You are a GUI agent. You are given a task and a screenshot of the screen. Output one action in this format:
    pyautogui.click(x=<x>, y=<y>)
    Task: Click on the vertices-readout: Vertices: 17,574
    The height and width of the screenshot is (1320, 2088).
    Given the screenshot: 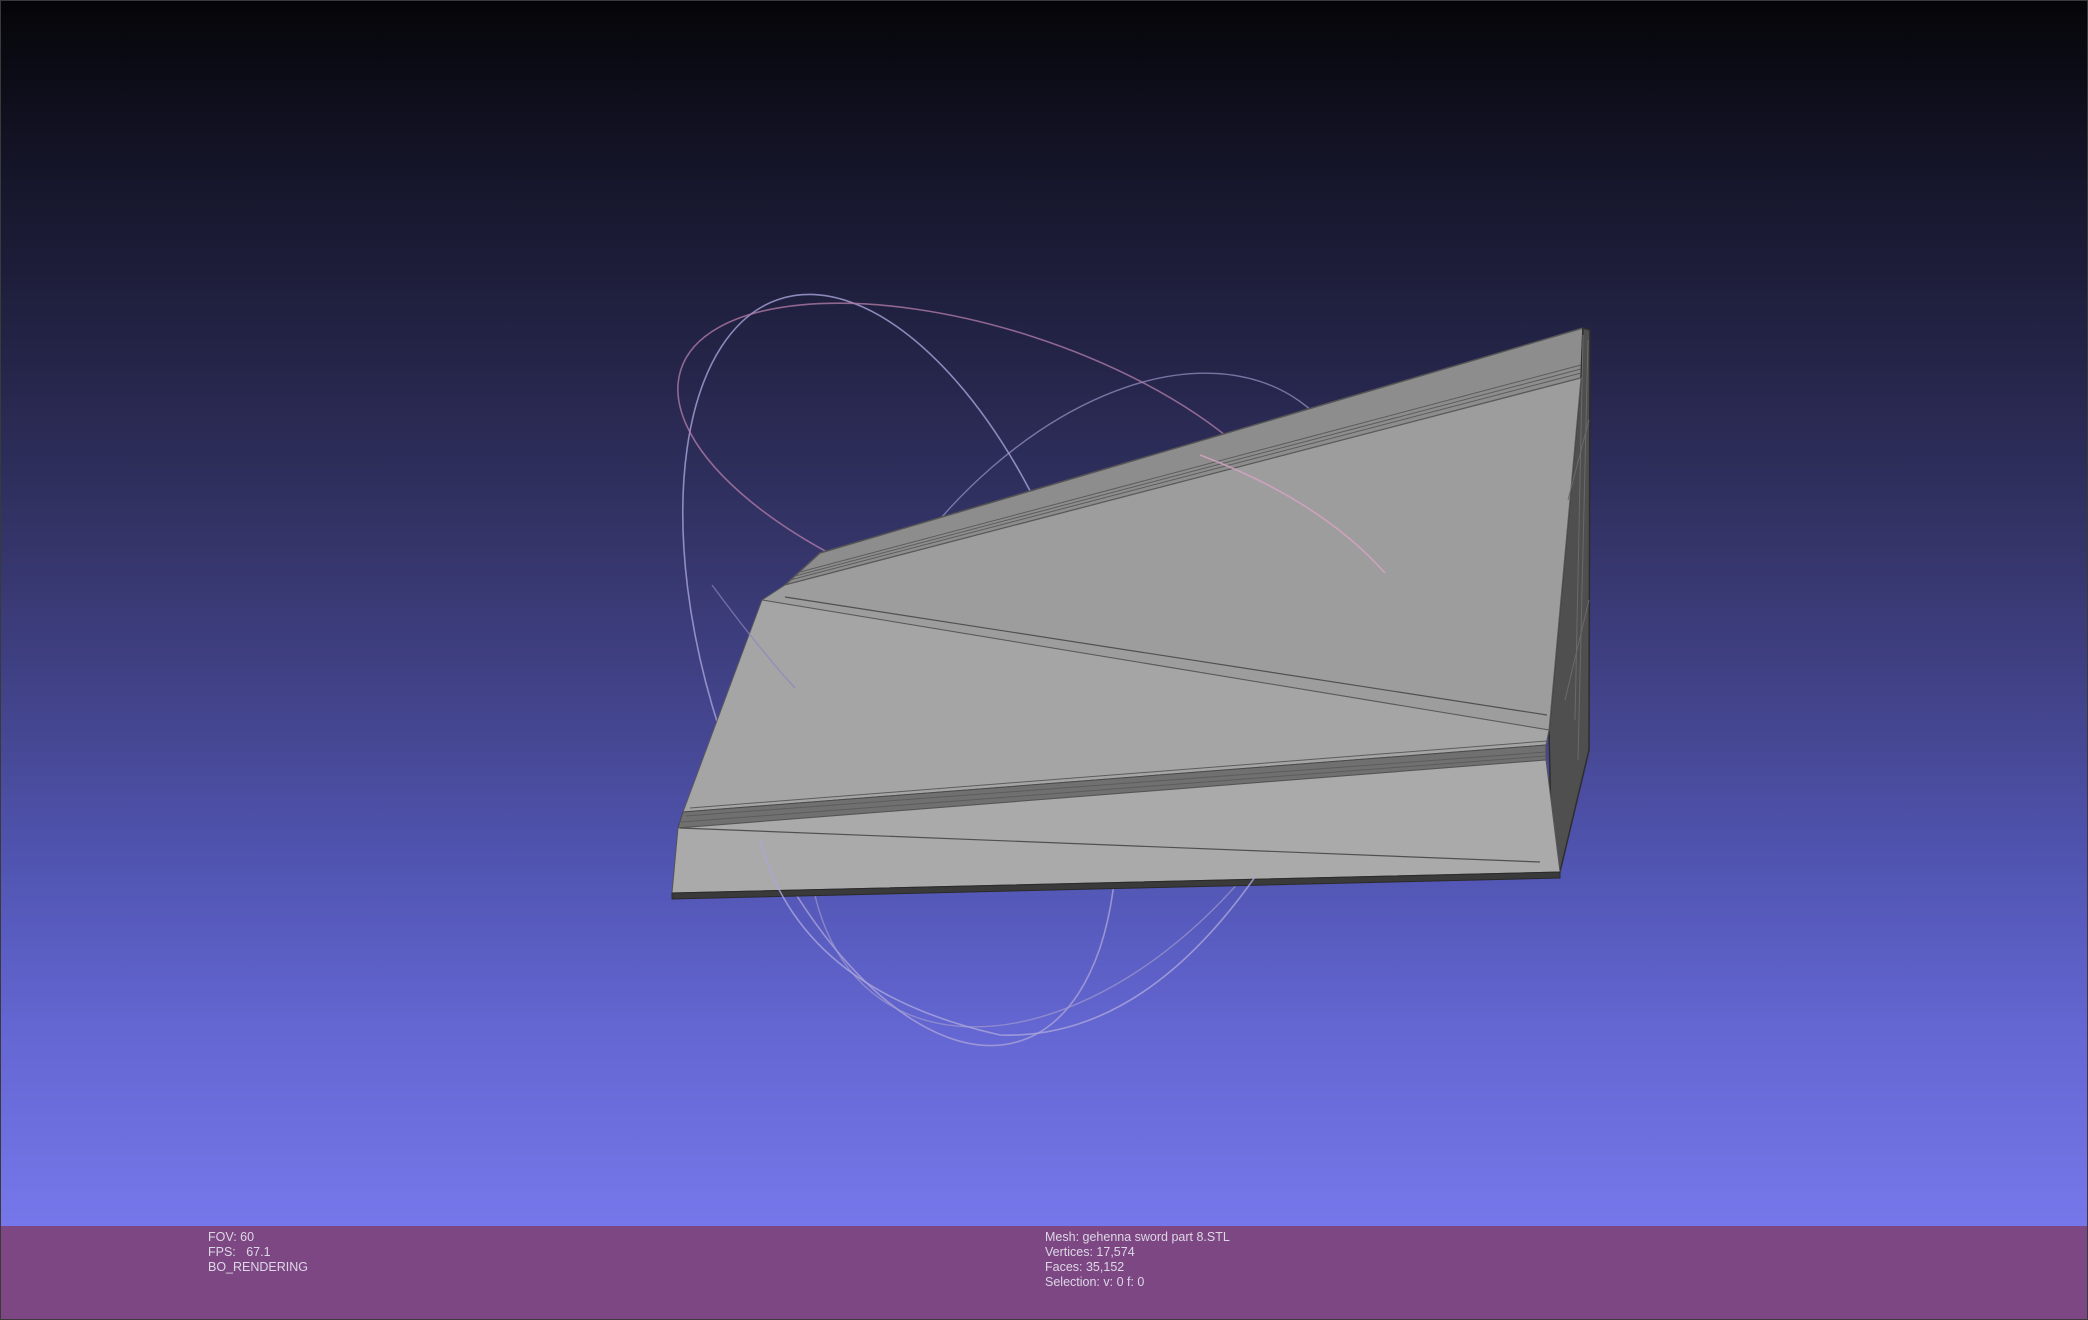 What is the action you would take?
    pyautogui.click(x=1090, y=1252)
    